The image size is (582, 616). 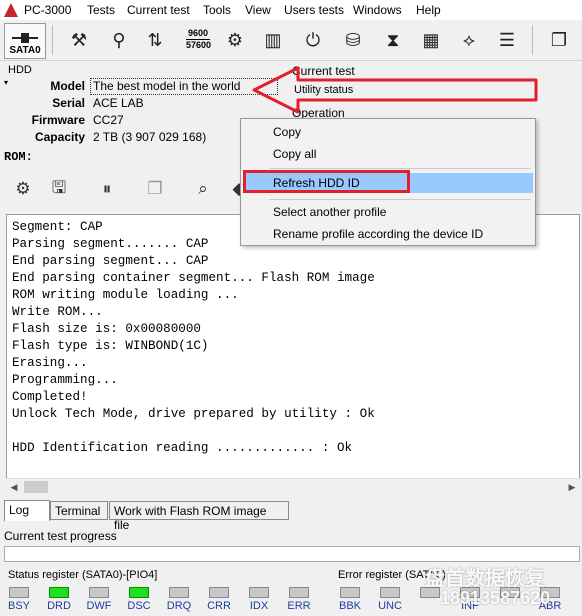 I want to click on app-title: PC-3000, so click(x=48, y=10).